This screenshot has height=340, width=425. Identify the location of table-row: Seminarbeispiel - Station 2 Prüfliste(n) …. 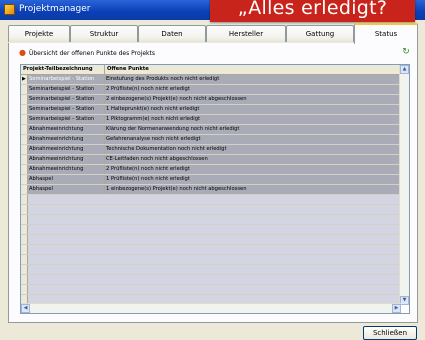
(211, 90).